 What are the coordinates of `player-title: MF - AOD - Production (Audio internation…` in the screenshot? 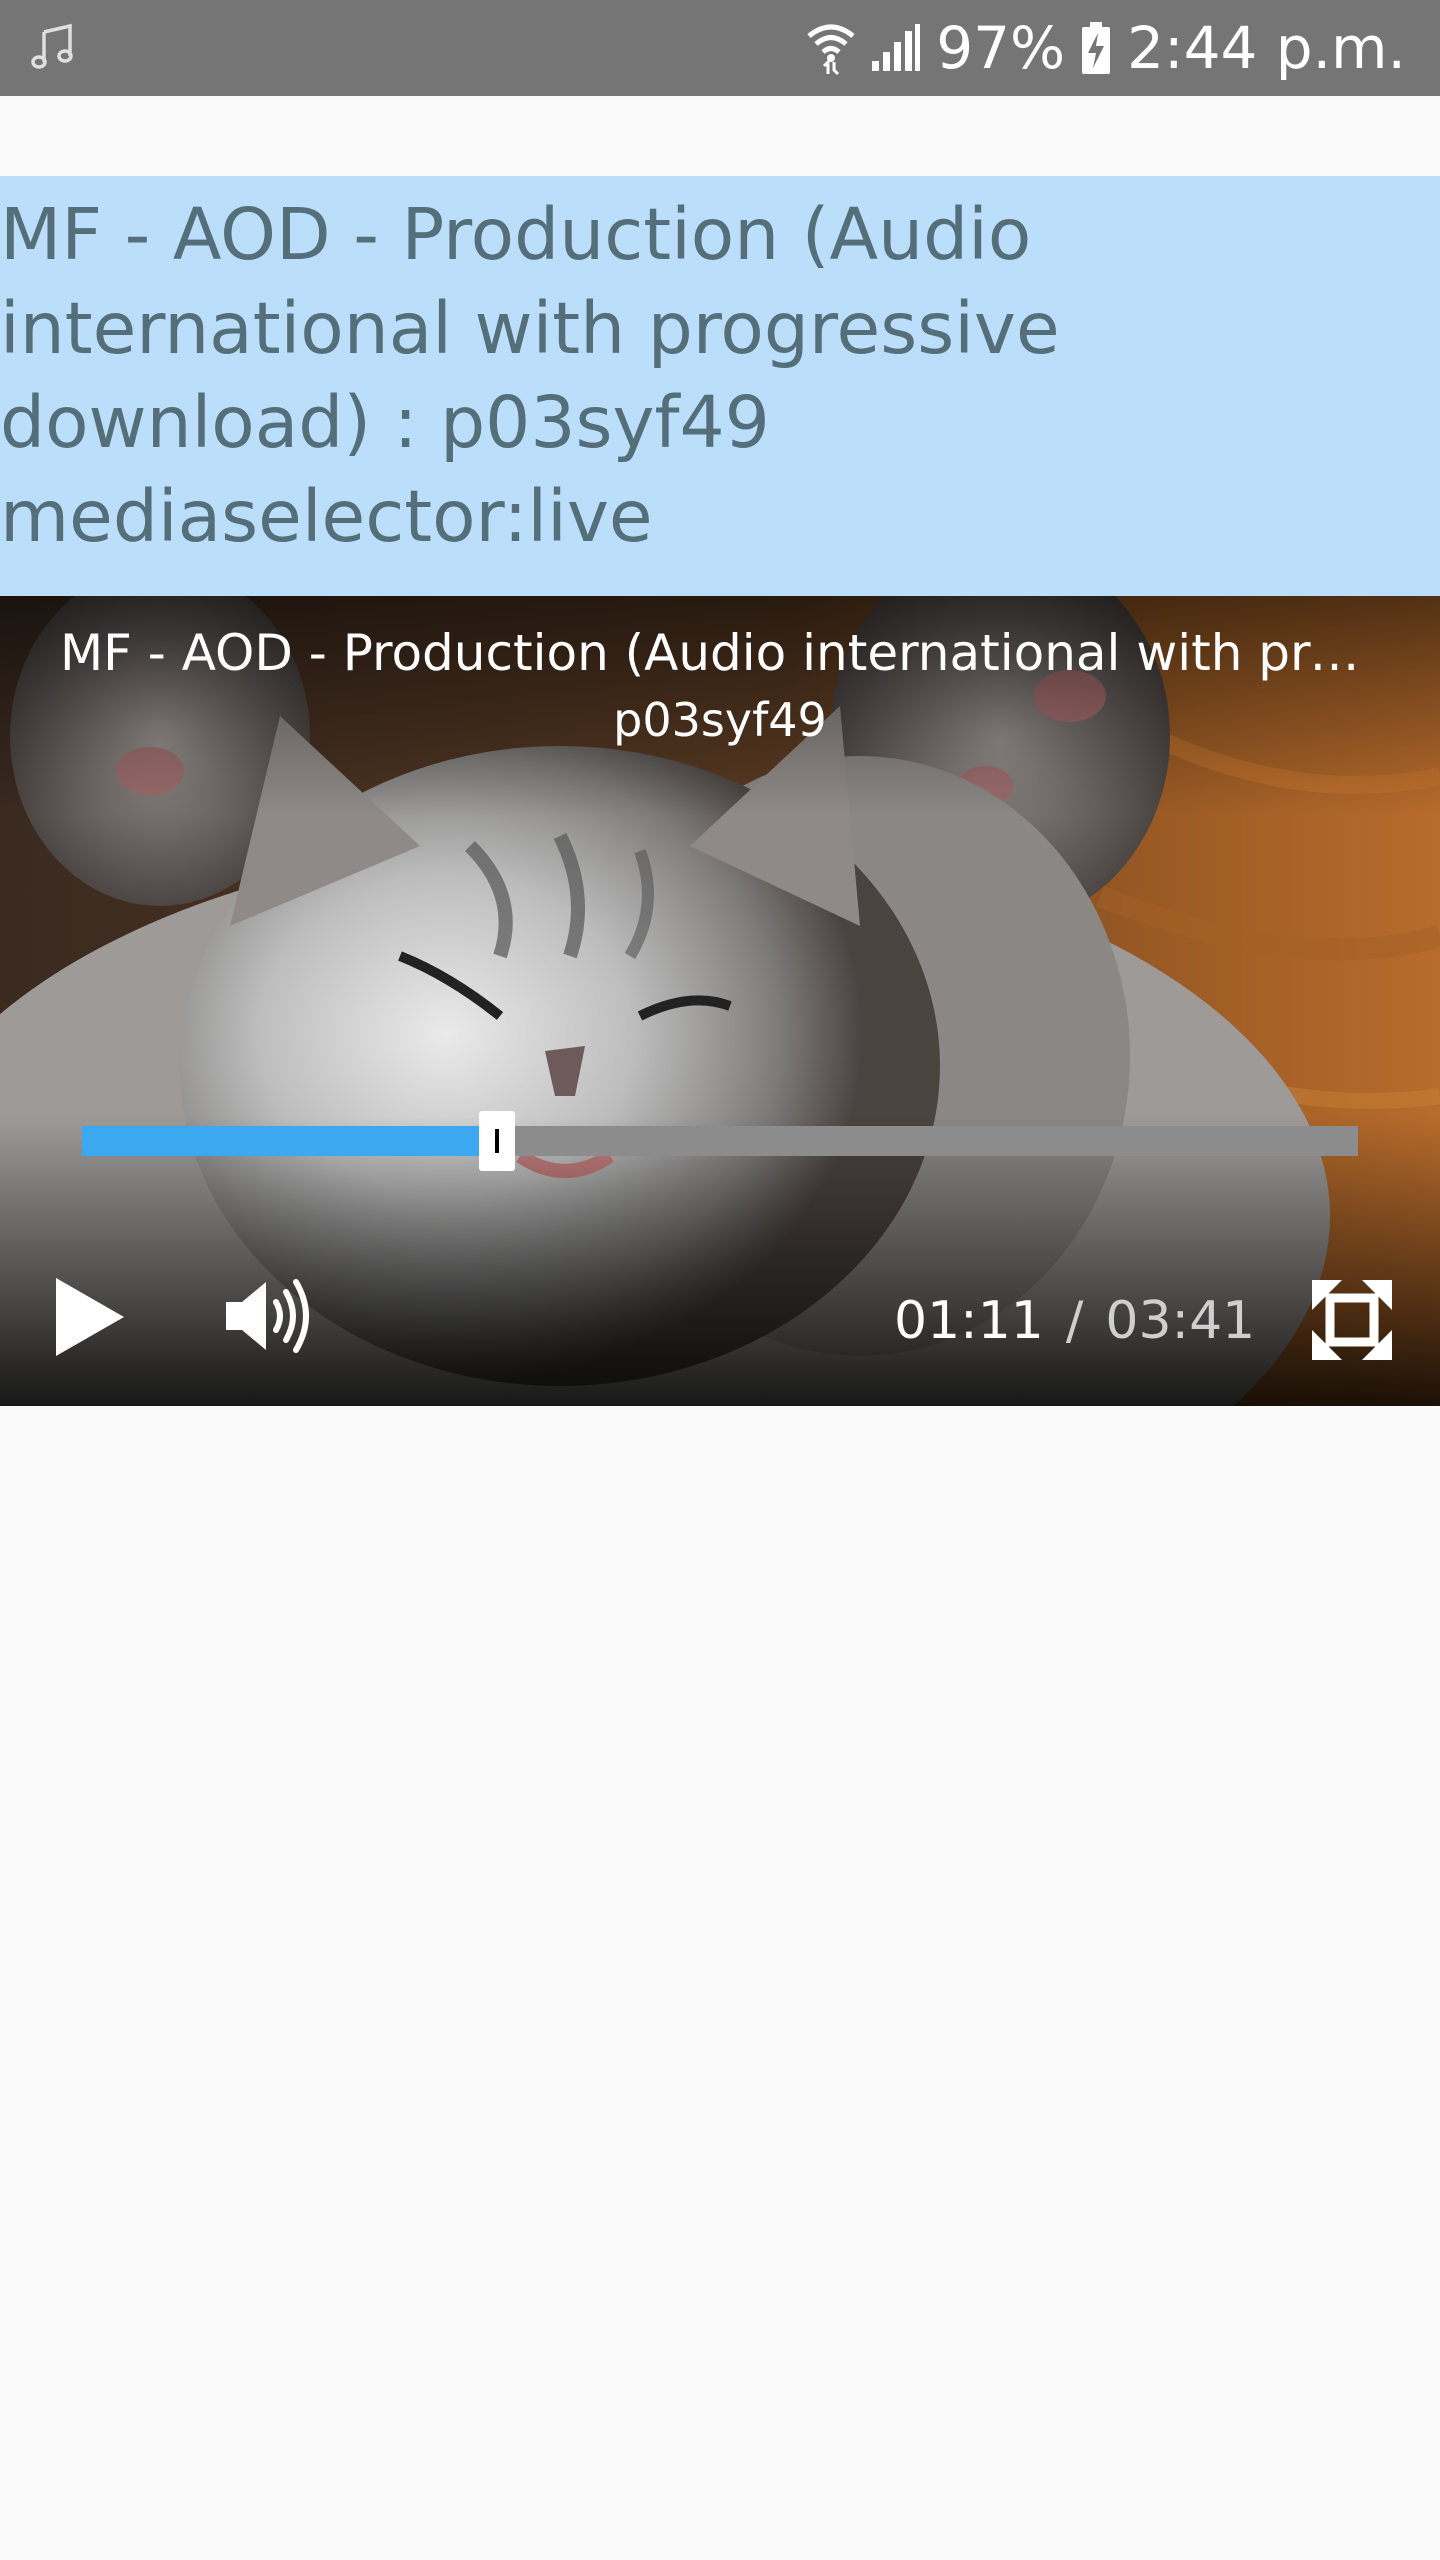 It's located at (720, 653).